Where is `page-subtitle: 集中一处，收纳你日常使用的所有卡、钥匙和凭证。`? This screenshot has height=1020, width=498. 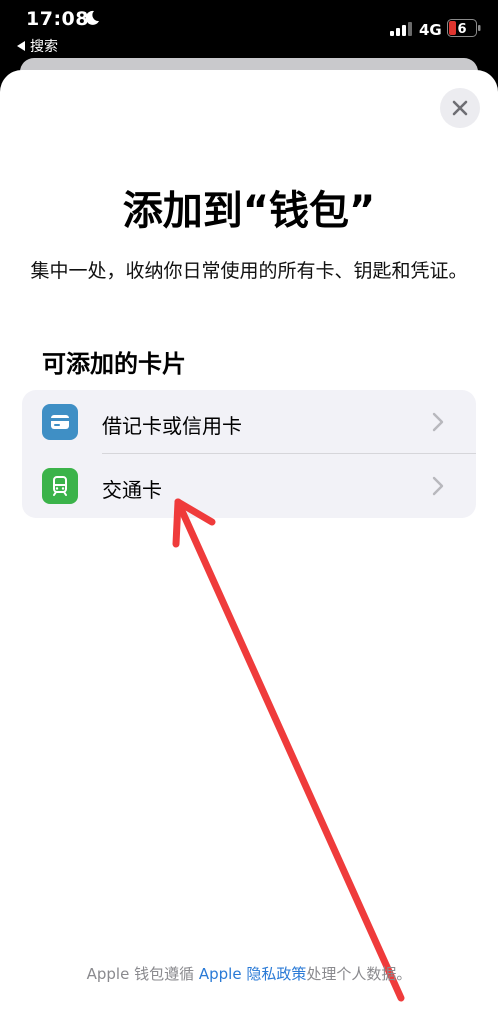 page-subtitle: 集中一处，收纳你日常使用的所有卡、钥匙和凭证。 is located at coordinates (249, 271).